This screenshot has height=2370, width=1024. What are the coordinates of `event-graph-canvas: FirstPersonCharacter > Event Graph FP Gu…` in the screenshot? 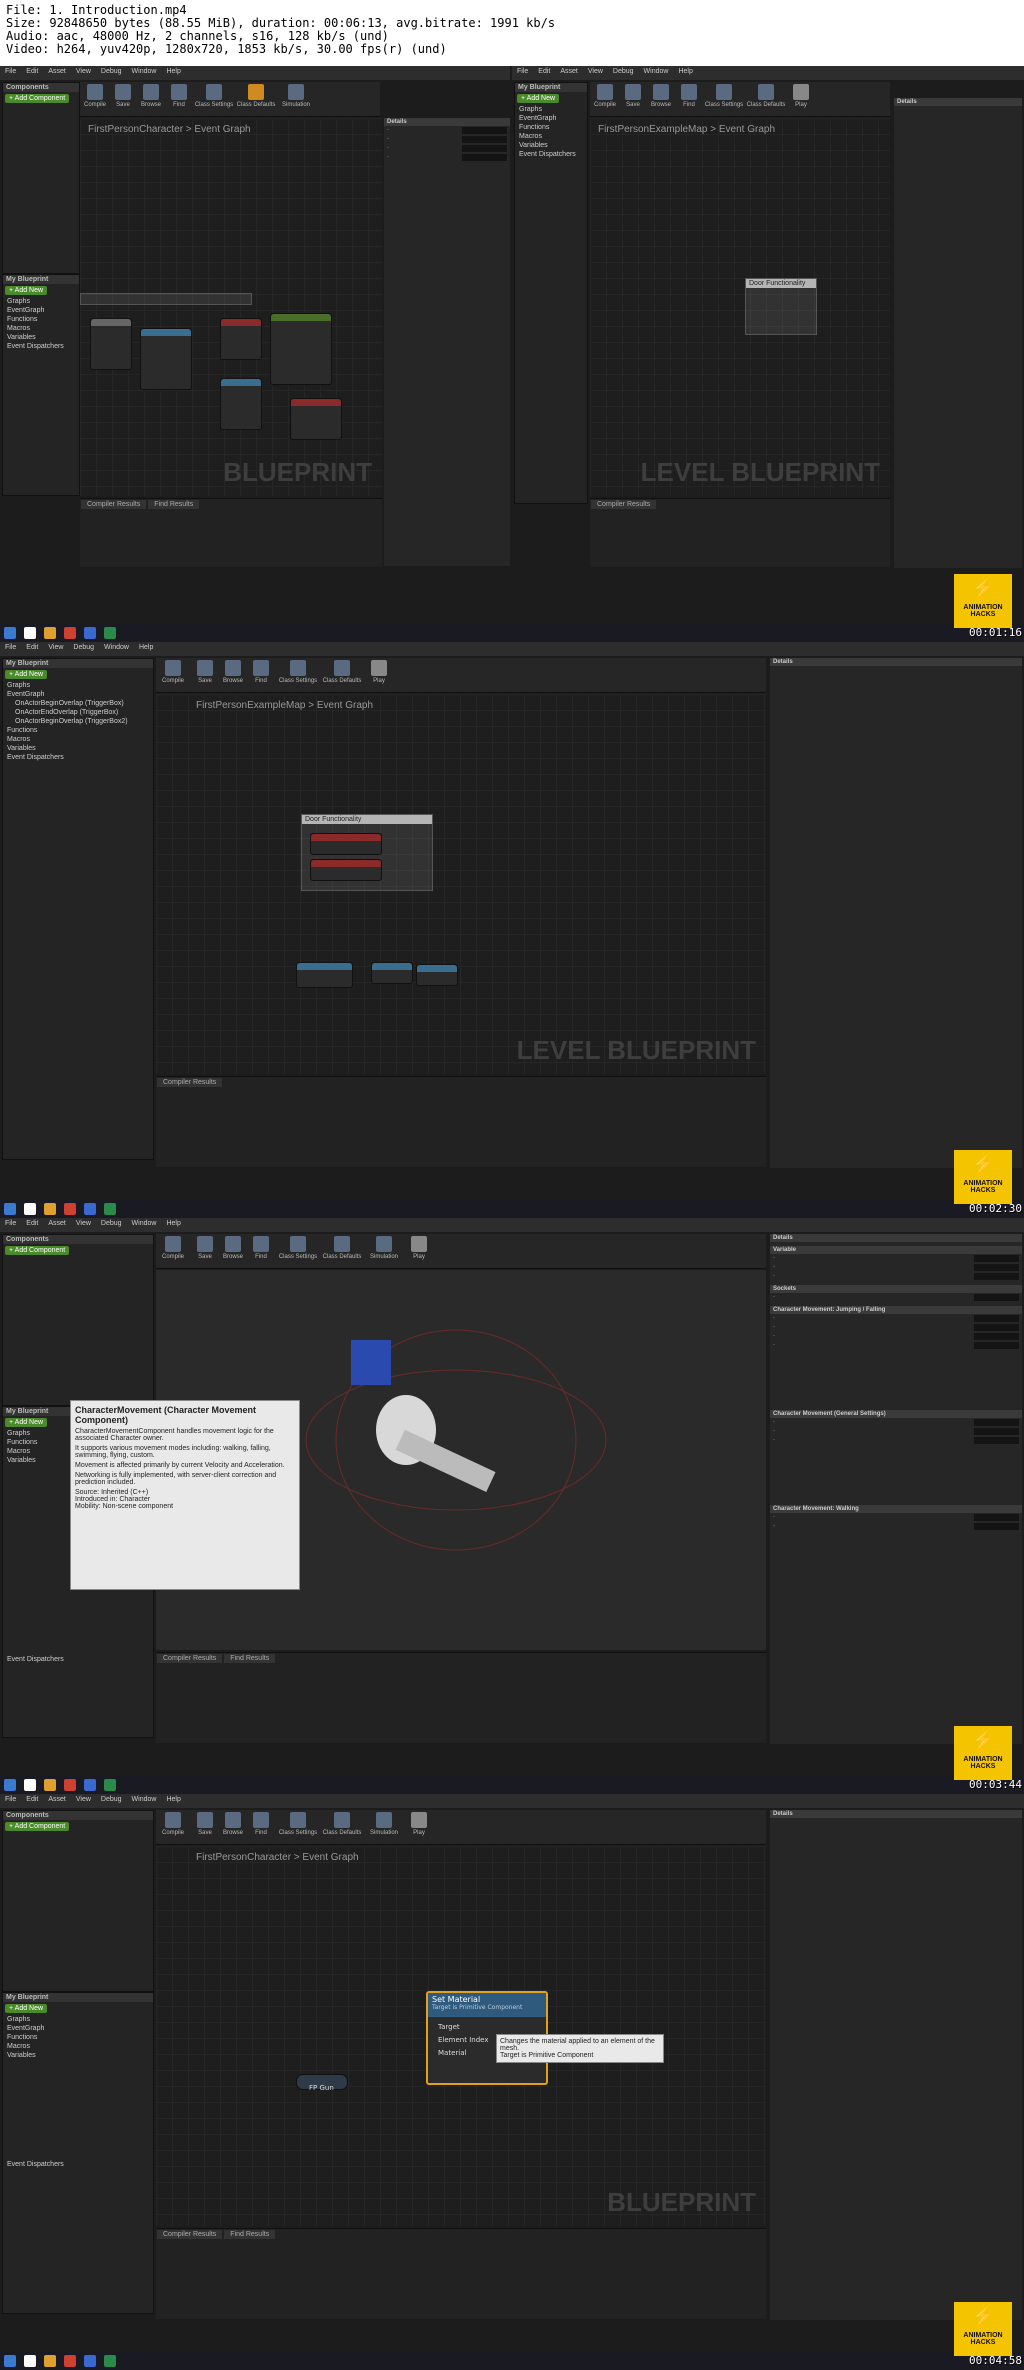 It's located at (461, 2036).